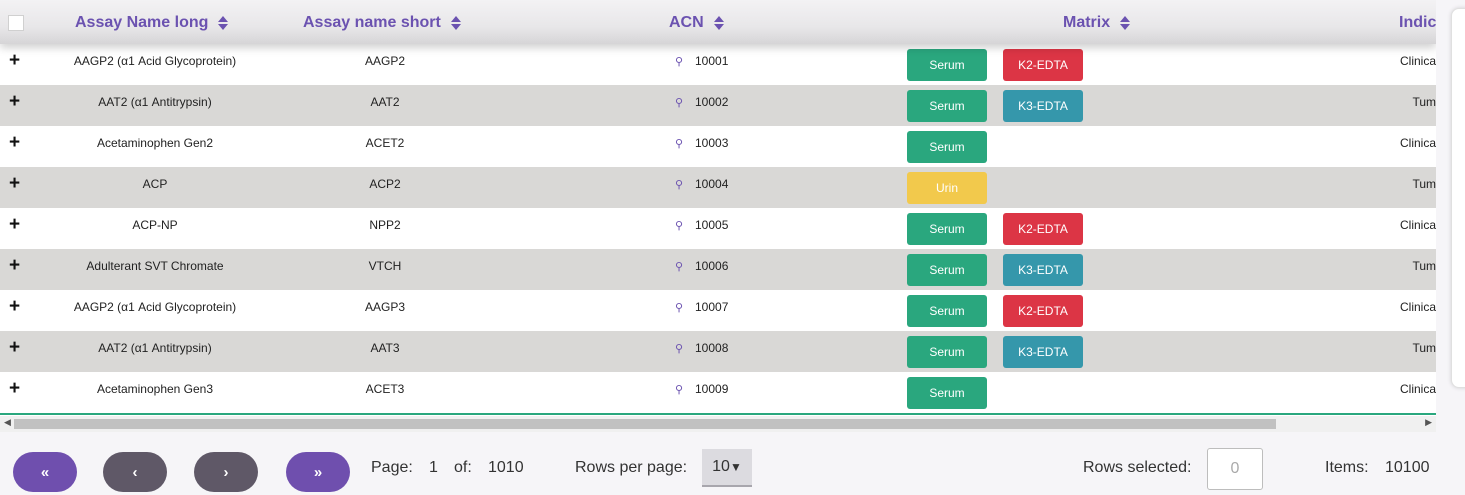 The height and width of the screenshot is (495, 1465). I want to click on column-header-matrix: Matrix, so click(1097, 23).